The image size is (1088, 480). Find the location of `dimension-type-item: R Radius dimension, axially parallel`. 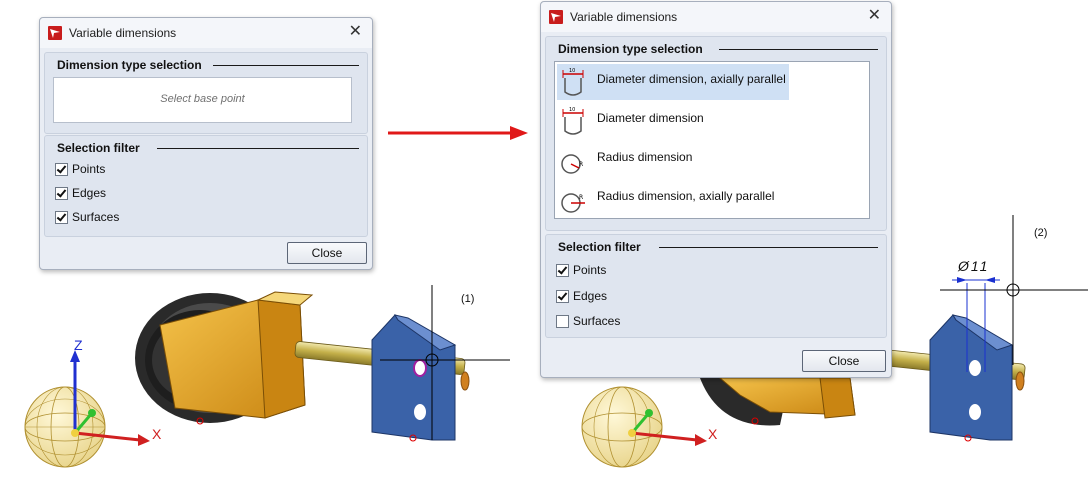

dimension-type-item: R Radius dimension, axially parallel is located at coordinates (673, 199).